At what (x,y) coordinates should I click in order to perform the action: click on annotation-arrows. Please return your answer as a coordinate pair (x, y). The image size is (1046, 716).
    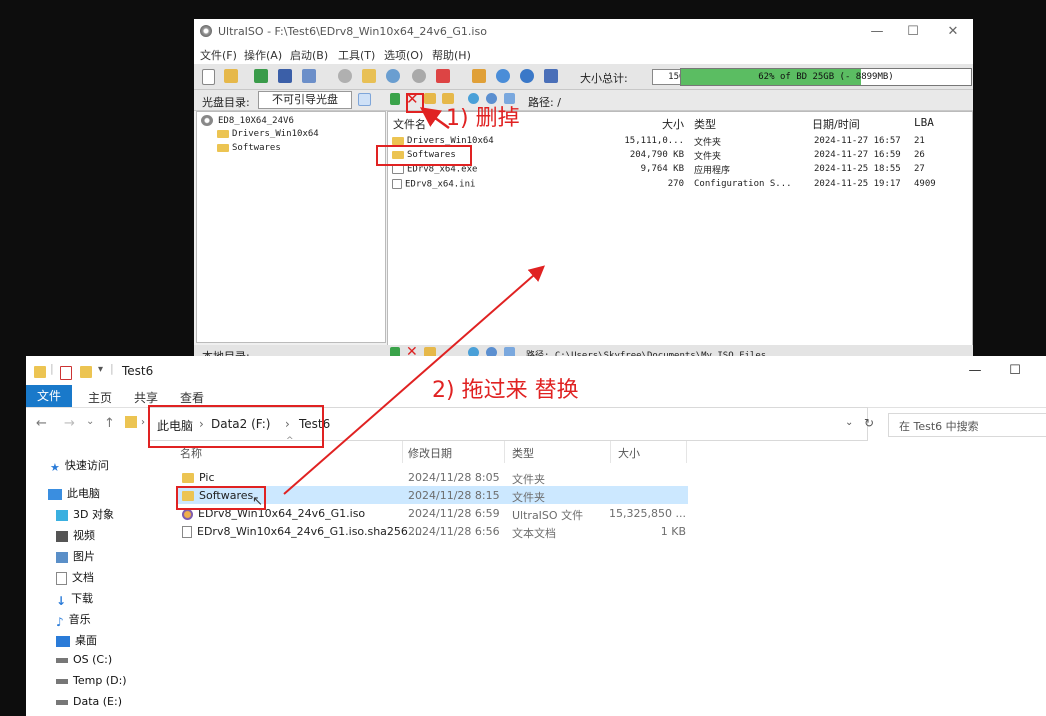
    Looking at the image, I should click on (414, 301).